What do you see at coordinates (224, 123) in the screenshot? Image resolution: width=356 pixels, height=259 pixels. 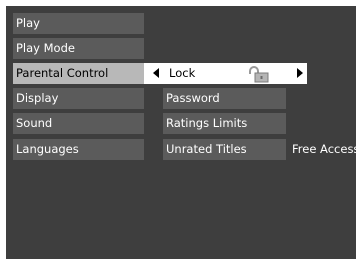 I see `submenu-item-ratings-limits: Ratings Limits` at bounding box center [224, 123].